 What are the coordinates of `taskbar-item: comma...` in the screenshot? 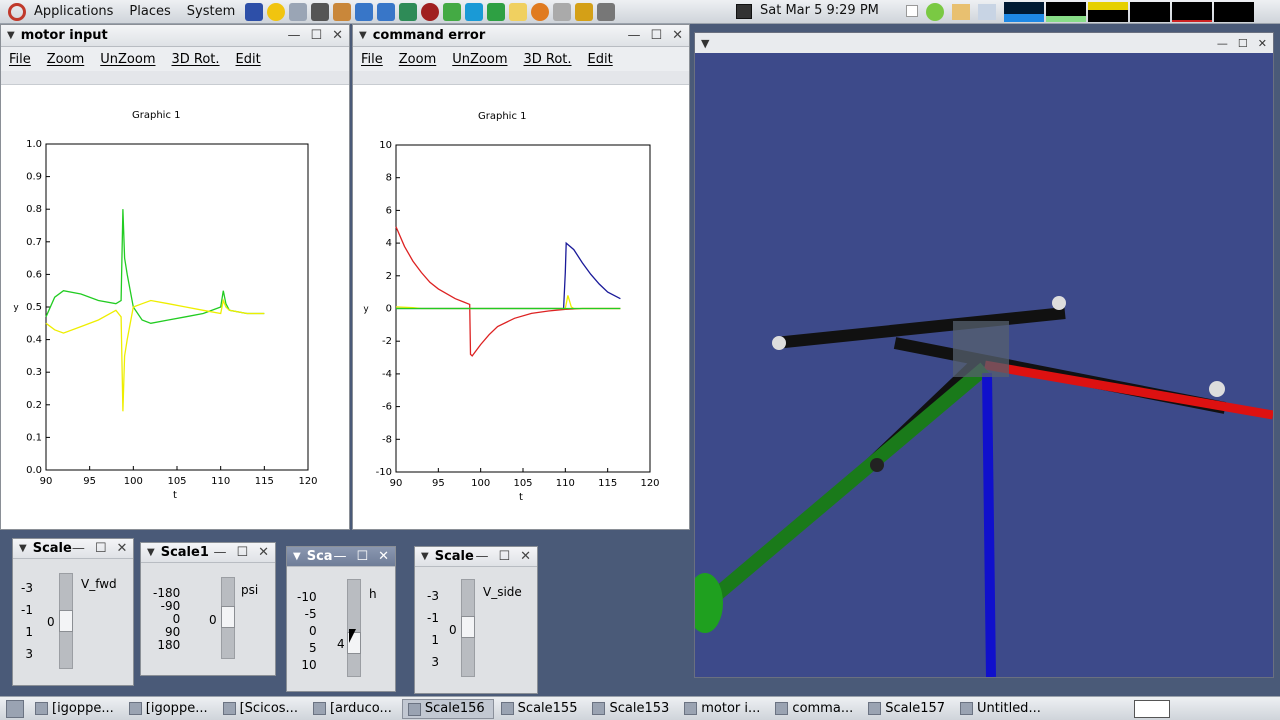 It's located at (815, 709).